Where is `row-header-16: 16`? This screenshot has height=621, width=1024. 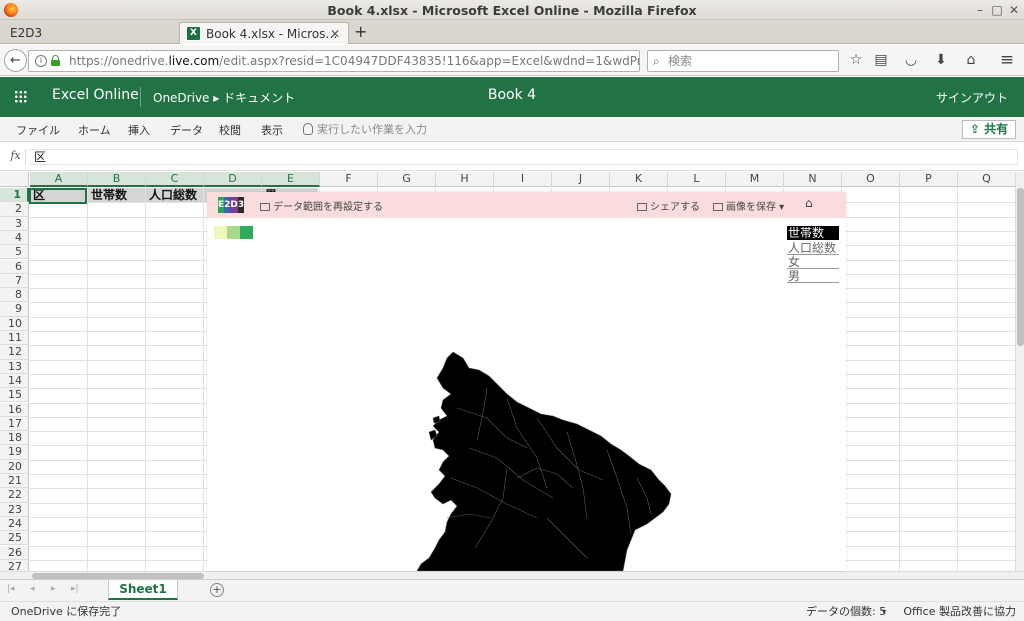 row-header-16: 16 is located at coordinates (14, 409).